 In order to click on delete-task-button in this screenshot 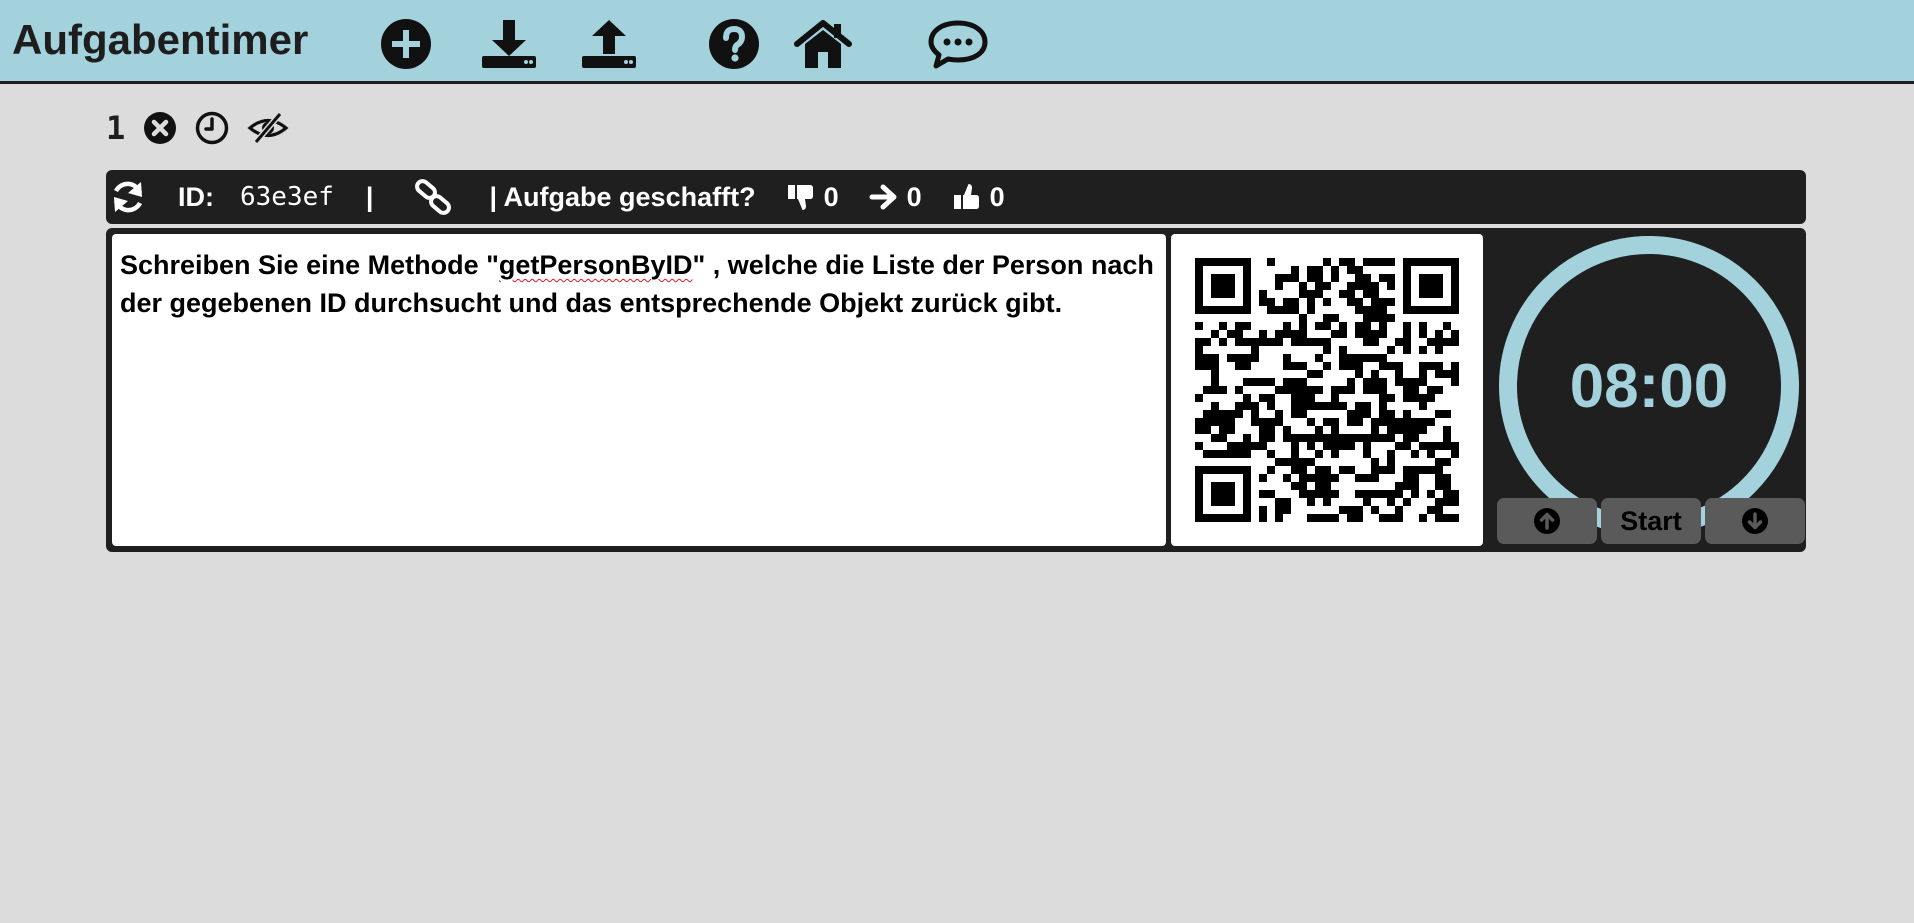, I will do `click(160, 128)`.